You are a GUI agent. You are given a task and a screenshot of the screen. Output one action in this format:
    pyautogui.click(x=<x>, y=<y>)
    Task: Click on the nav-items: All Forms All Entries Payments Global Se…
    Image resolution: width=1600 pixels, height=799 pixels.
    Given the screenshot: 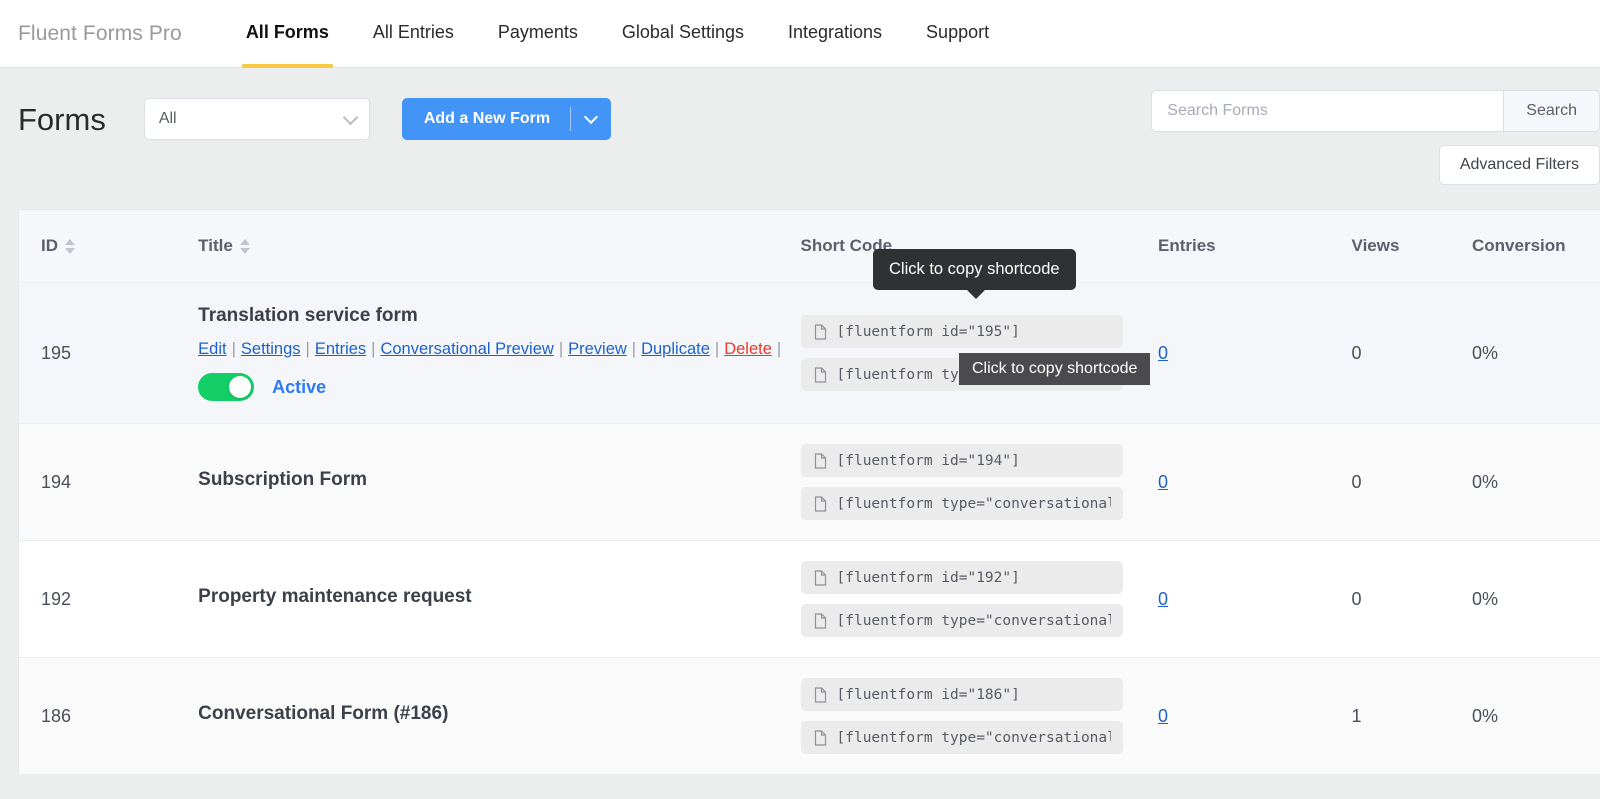 What is the action you would take?
    pyautogui.click(x=617, y=34)
    